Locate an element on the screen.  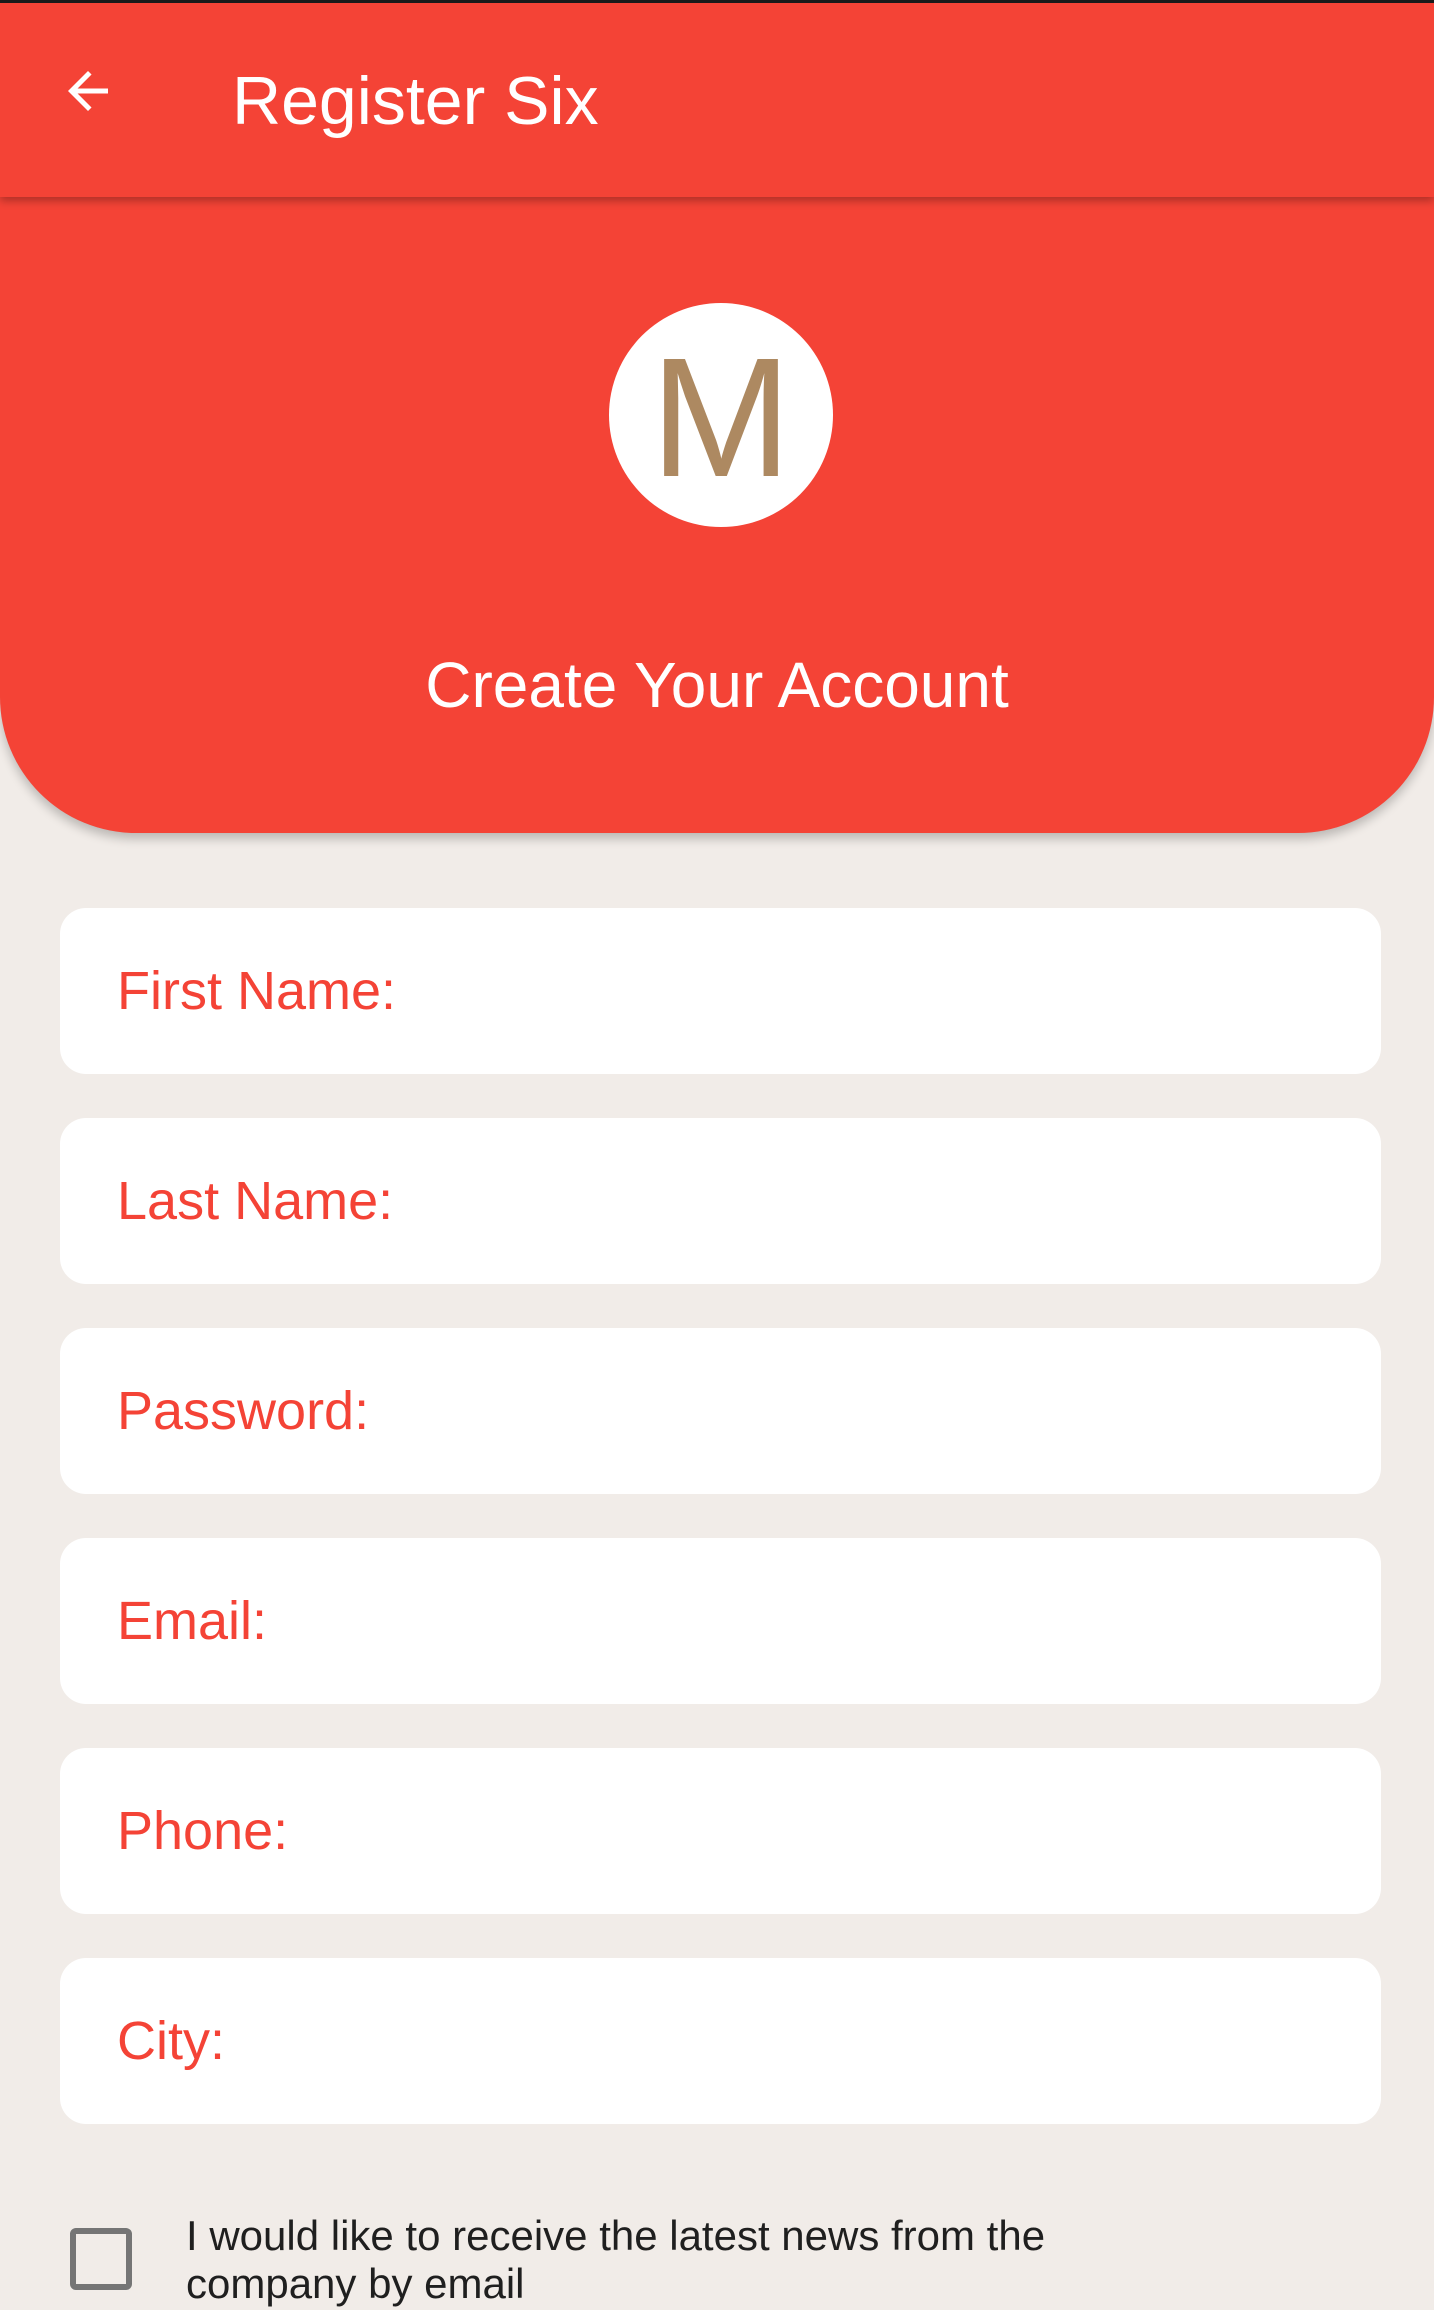
last-name-field: Last Name: is located at coordinates (720, 1201).